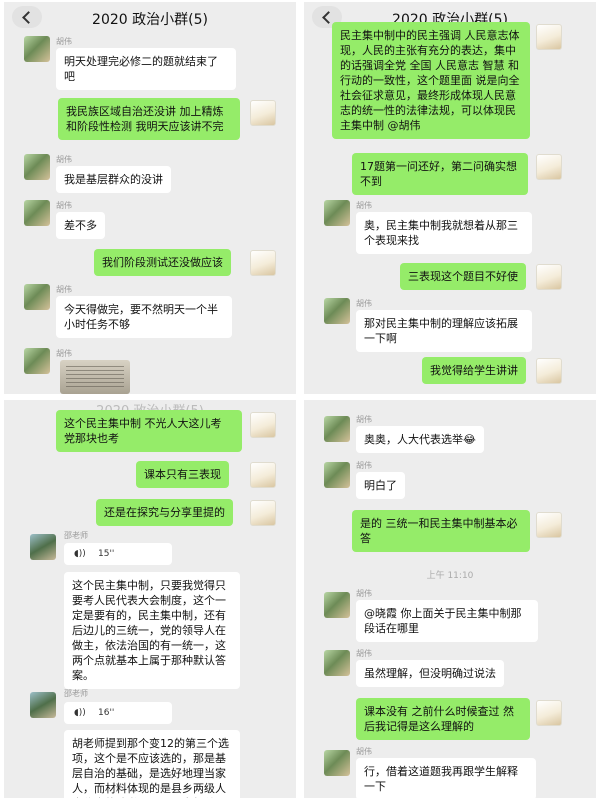 Image resolution: width=600 pixels, height=798 pixels. Describe the element at coordinates (463, 276) in the screenshot. I see `message-bubble: 三表现这个题目不好使` at that location.